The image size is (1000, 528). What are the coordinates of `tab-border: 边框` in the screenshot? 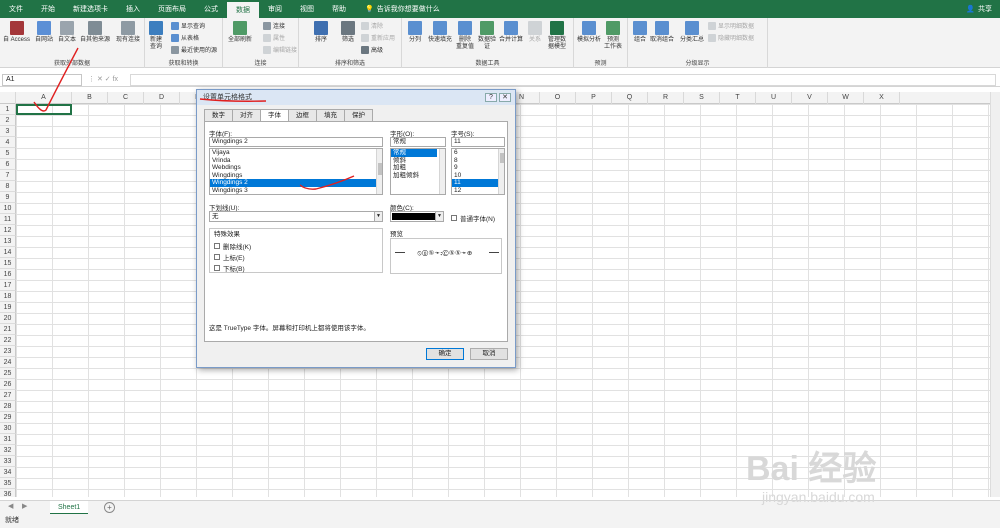 It's located at (302, 115).